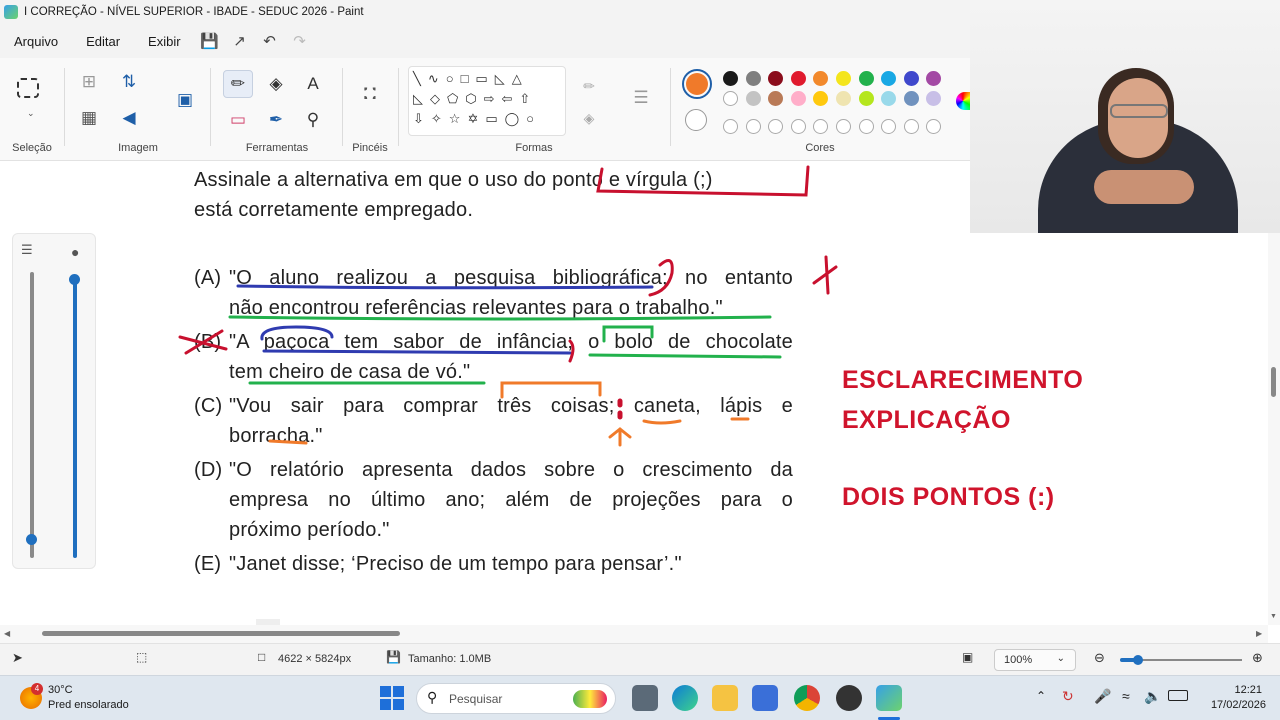 This screenshot has height=720, width=1280. Describe the element at coordinates (641, 98) in the screenshot. I see `size-lines-icon: ☰` at that location.